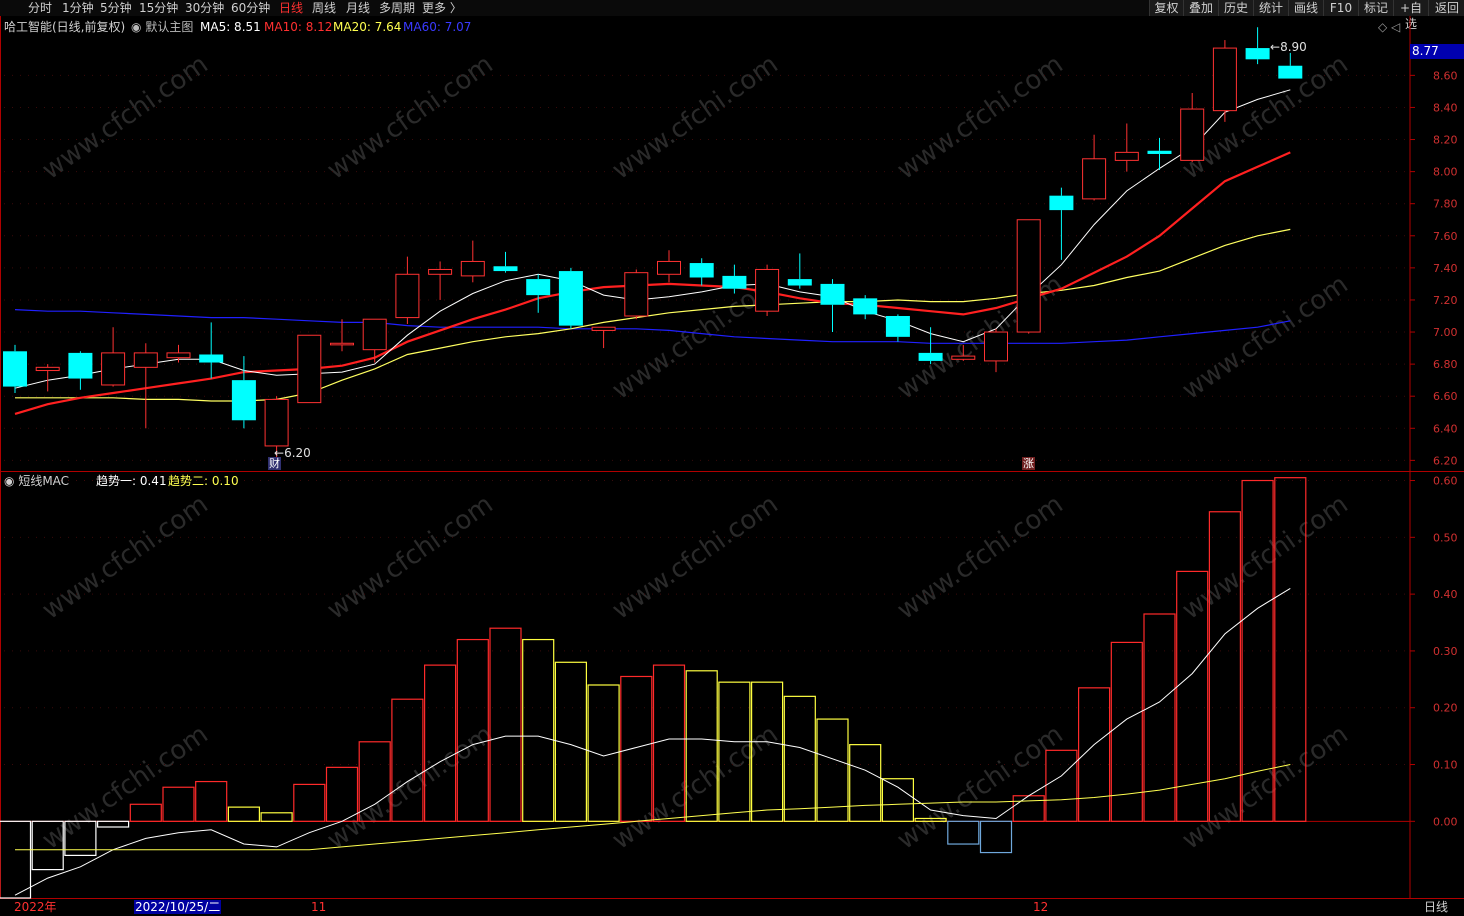 The image size is (1464, 916). What do you see at coordinates (980, 557) in the screenshot?
I see `watermark-11: www.cfchi.com` at bounding box center [980, 557].